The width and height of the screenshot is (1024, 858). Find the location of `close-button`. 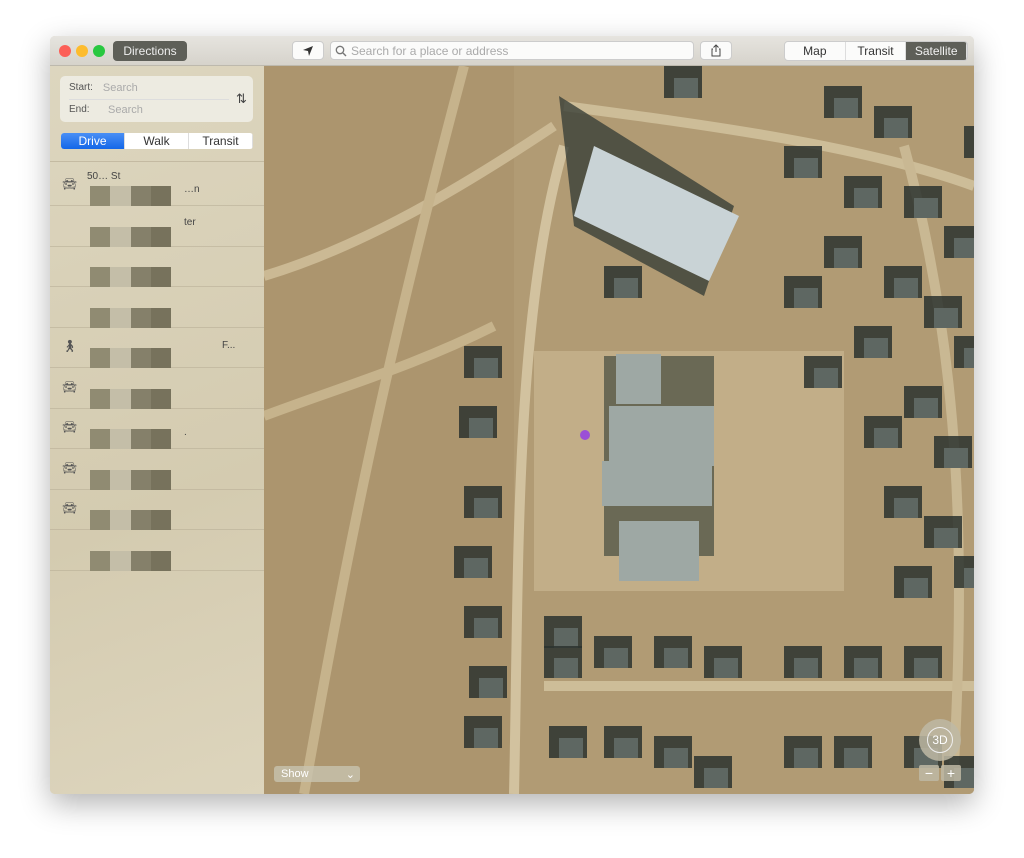

close-button is located at coordinates (65, 51).